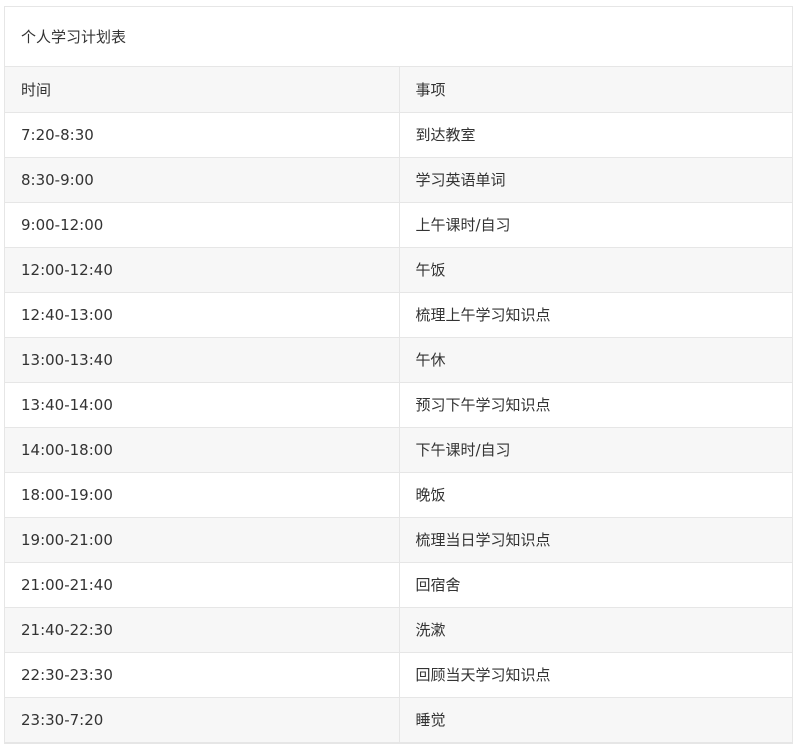  Describe the element at coordinates (202, 585) in the screenshot. I see `time-cell: 21:00-21:40` at that location.